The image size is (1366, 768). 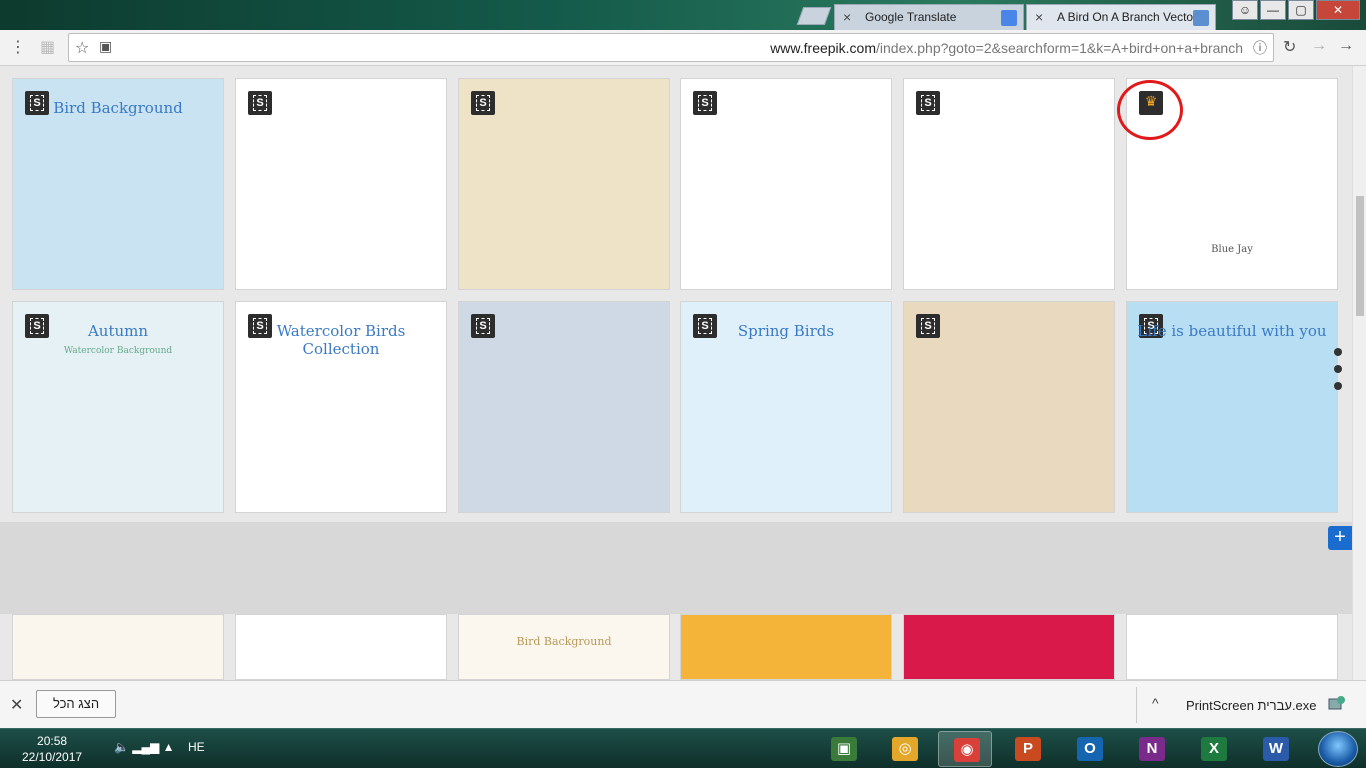 What do you see at coordinates (18, 47) in the screenshot?
I see `menu-dots-icon: ⋮` at bounding box center [18, 47].